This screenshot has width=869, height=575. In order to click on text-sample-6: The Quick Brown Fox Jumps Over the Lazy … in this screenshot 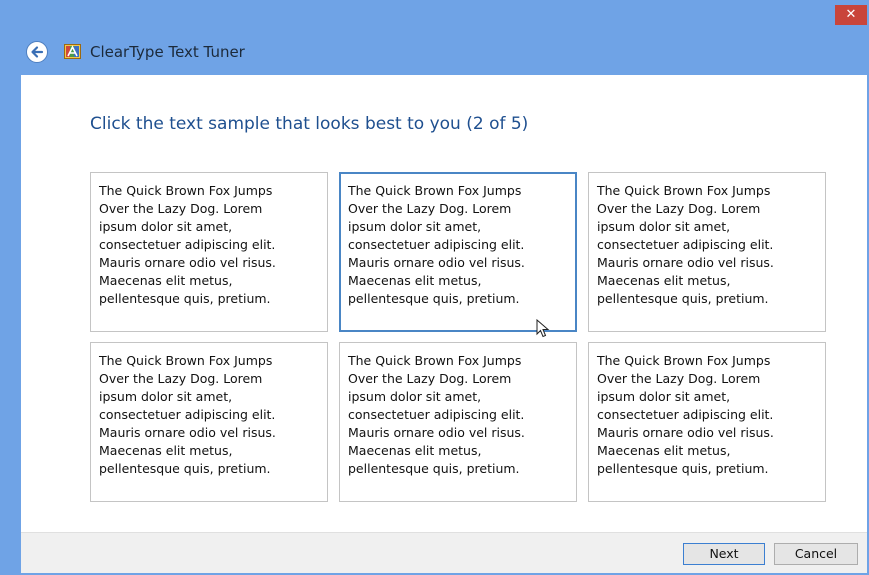, I will do `click(707, 422)`.